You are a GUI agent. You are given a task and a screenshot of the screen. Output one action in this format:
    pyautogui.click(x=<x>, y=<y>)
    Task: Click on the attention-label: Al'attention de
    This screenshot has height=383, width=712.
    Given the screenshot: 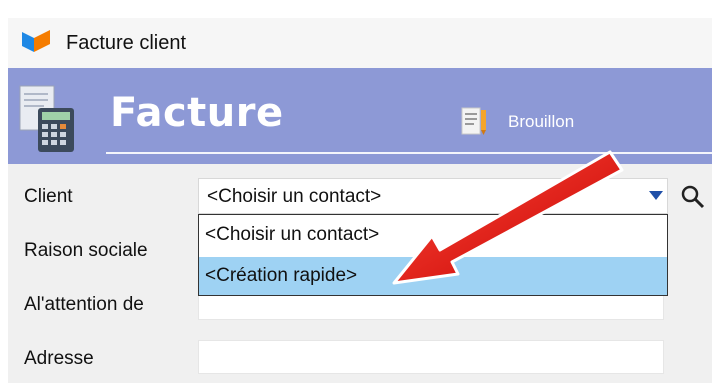 What is the action you would take?
    pyautogui.click(x=84, y=304)
    